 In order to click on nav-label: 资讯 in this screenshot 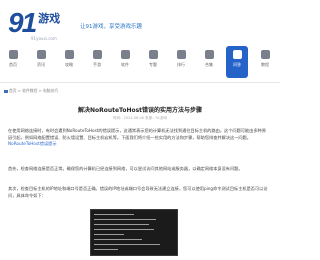, I will do `click(41, 64)`.